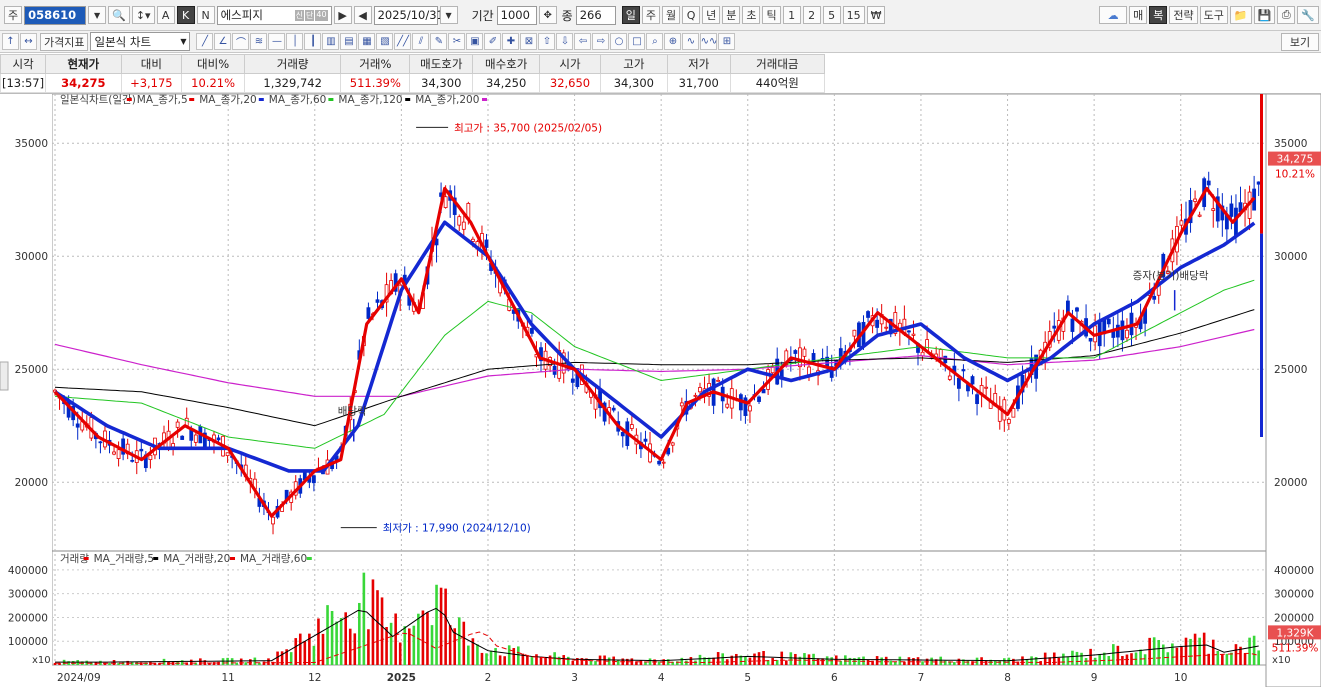 Image resolution: width=1321 pixels, height=687 pixels. I want to click on period-button-10: 5, so click(831, 15).